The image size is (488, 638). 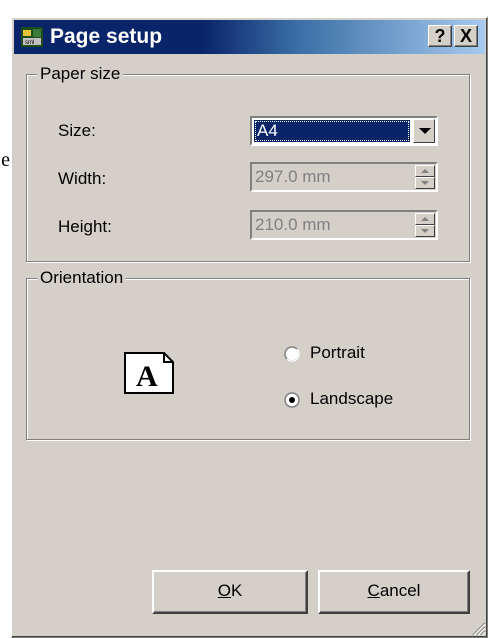 What do you see at coordinates (249, 37) in the screenshot?
I see `title-bar: sml Page setup ? X` at bounding box center [249, 37].